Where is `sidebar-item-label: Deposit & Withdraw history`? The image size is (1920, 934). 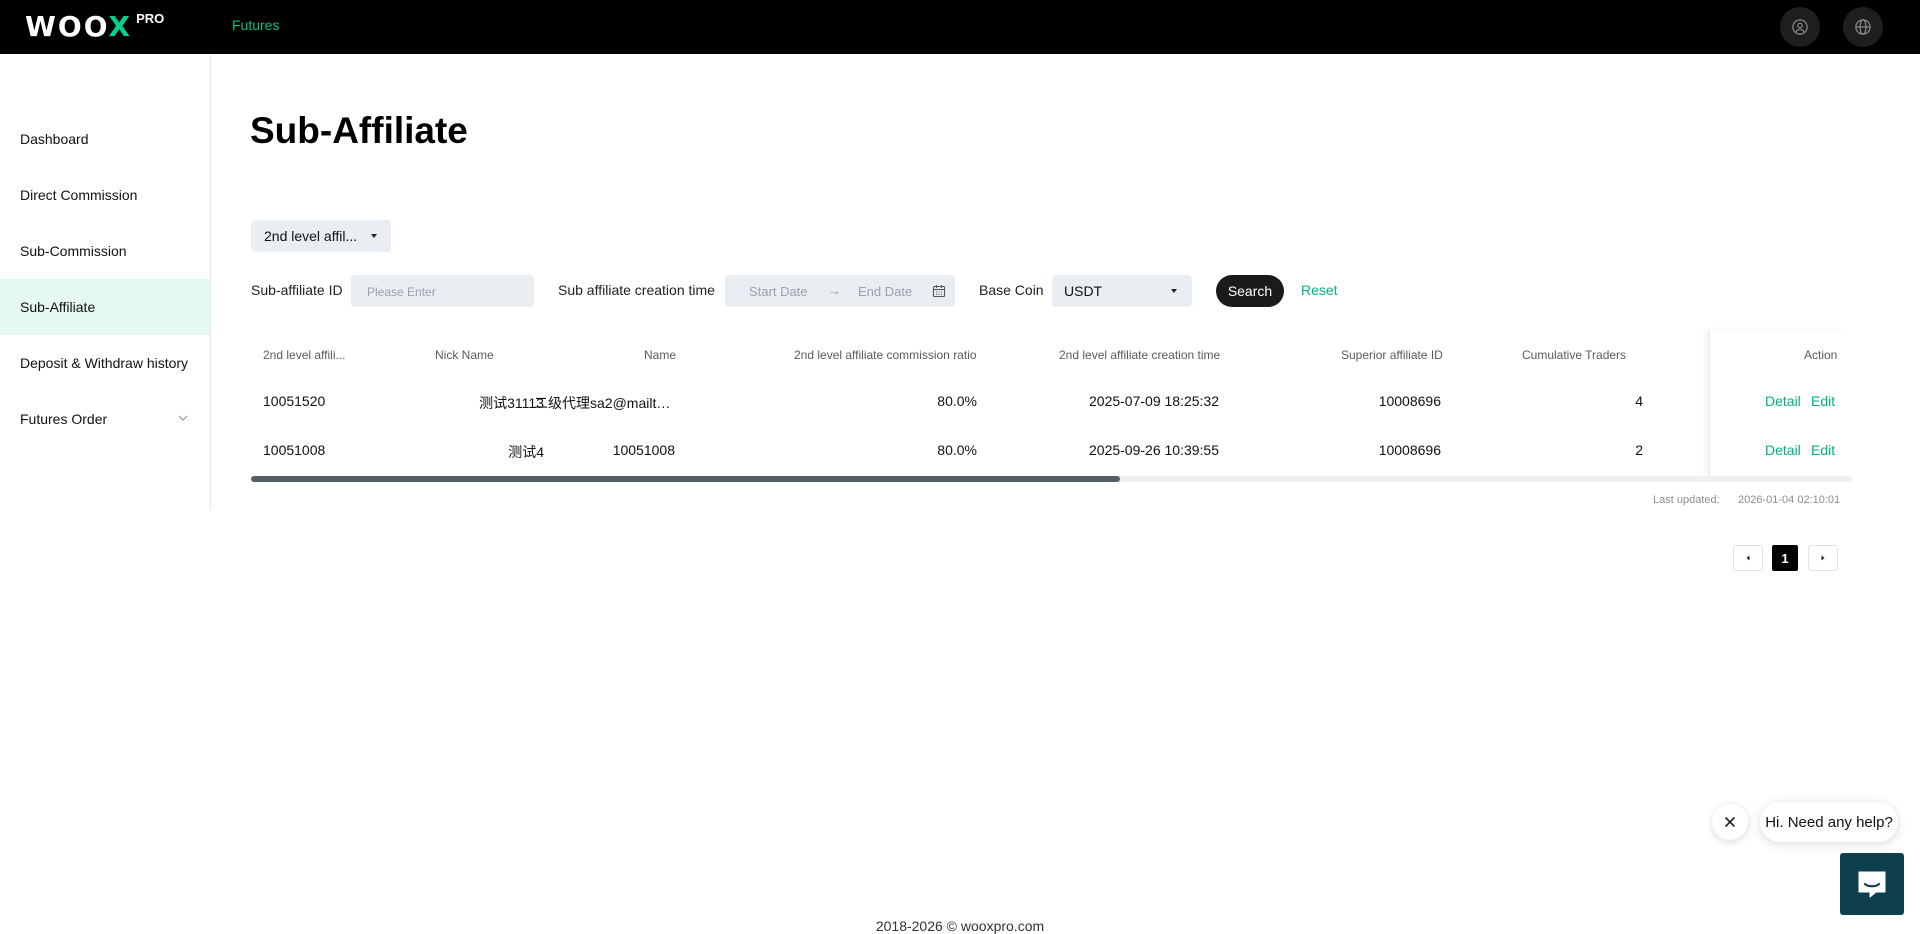 sidebar-item-label: Deposit & Withdraw history is located at coordinates (104, 363).